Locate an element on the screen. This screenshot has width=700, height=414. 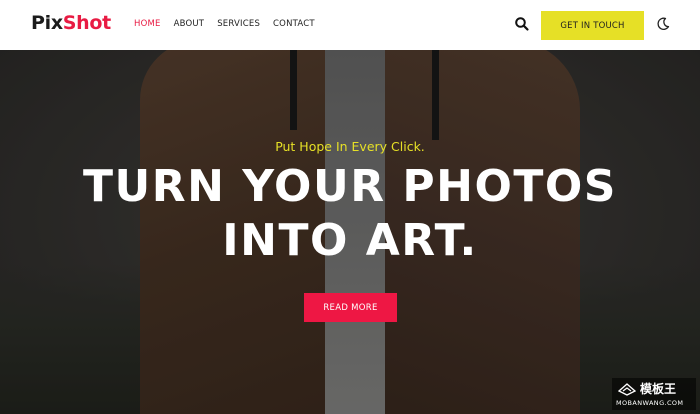
nav-link-services: SERVICES is located at coordinates (238, 24).